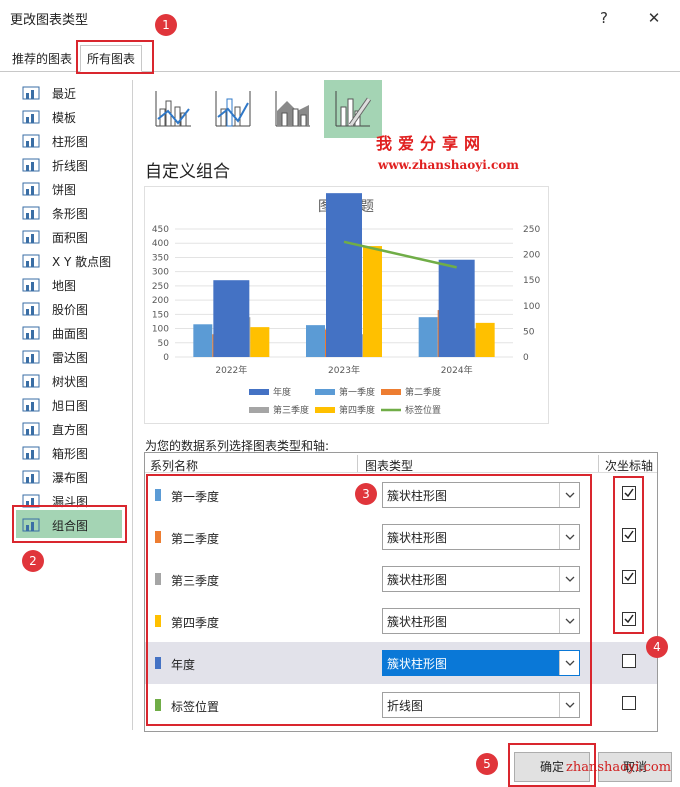  I want to click on dialog-title: 更改图表类型, so click(49, 20).